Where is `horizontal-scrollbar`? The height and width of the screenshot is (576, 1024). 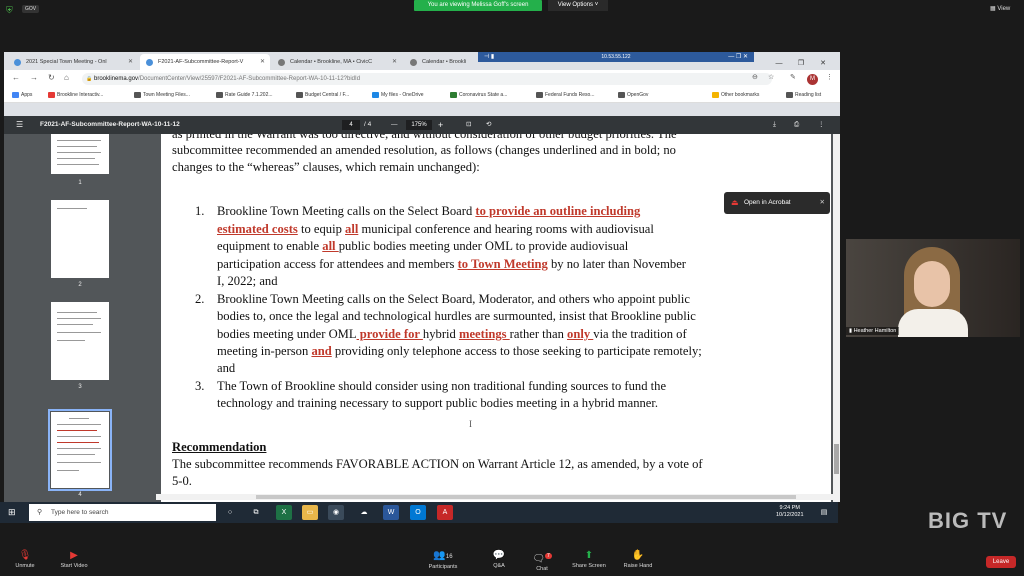 horizontal-scrollbar is located at coordinates (494, 497).